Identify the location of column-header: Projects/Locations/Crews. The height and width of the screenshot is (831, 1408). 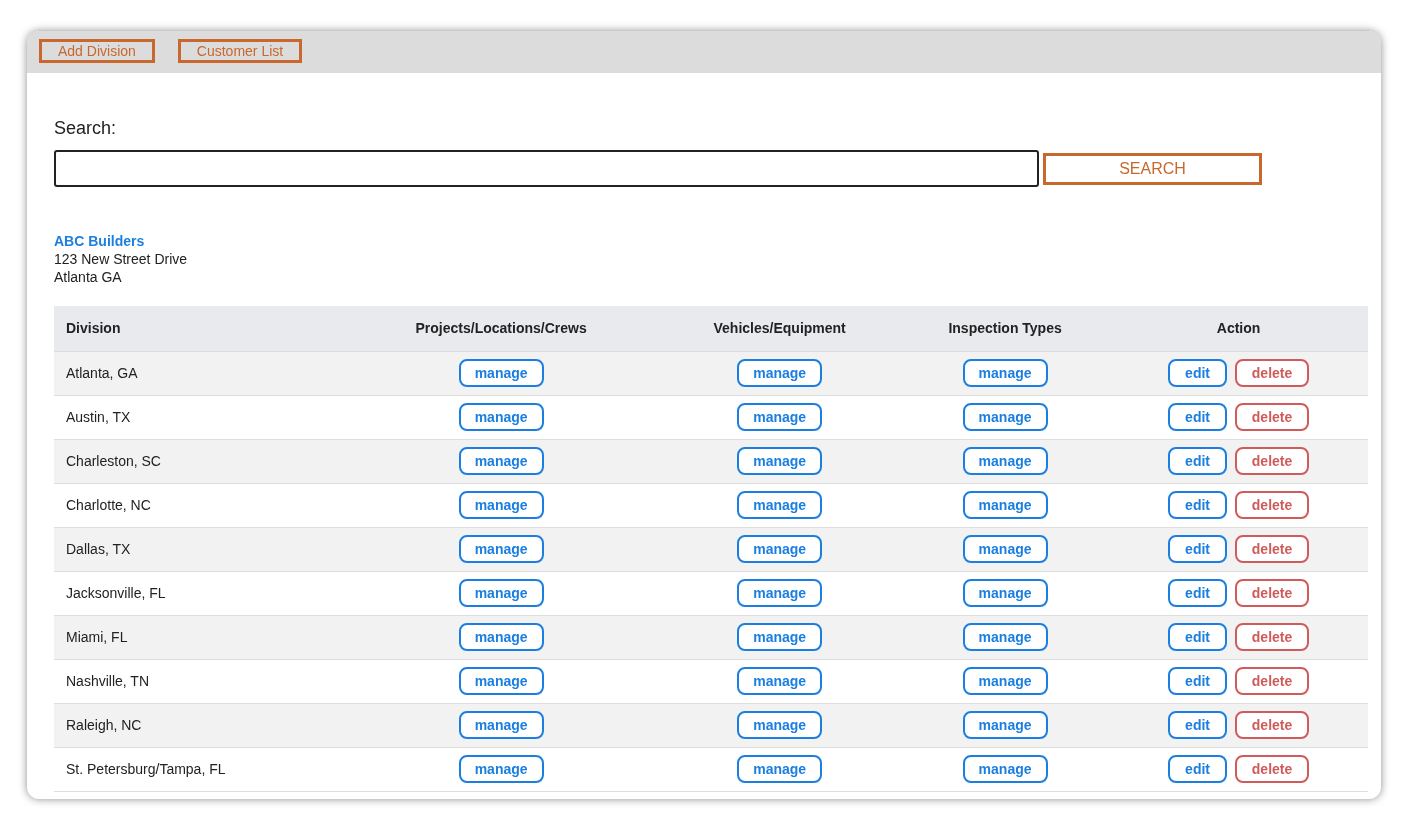
(501, 327).